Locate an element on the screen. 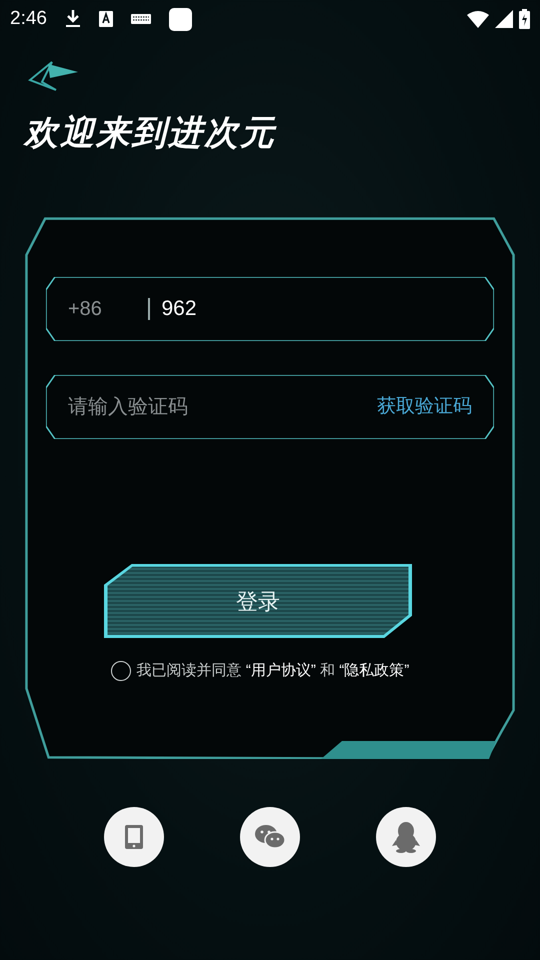 The width and height of the screenshot is (540, 960). welcome-title: 欢迎来到进次元 is located at coordinates (150, 133).